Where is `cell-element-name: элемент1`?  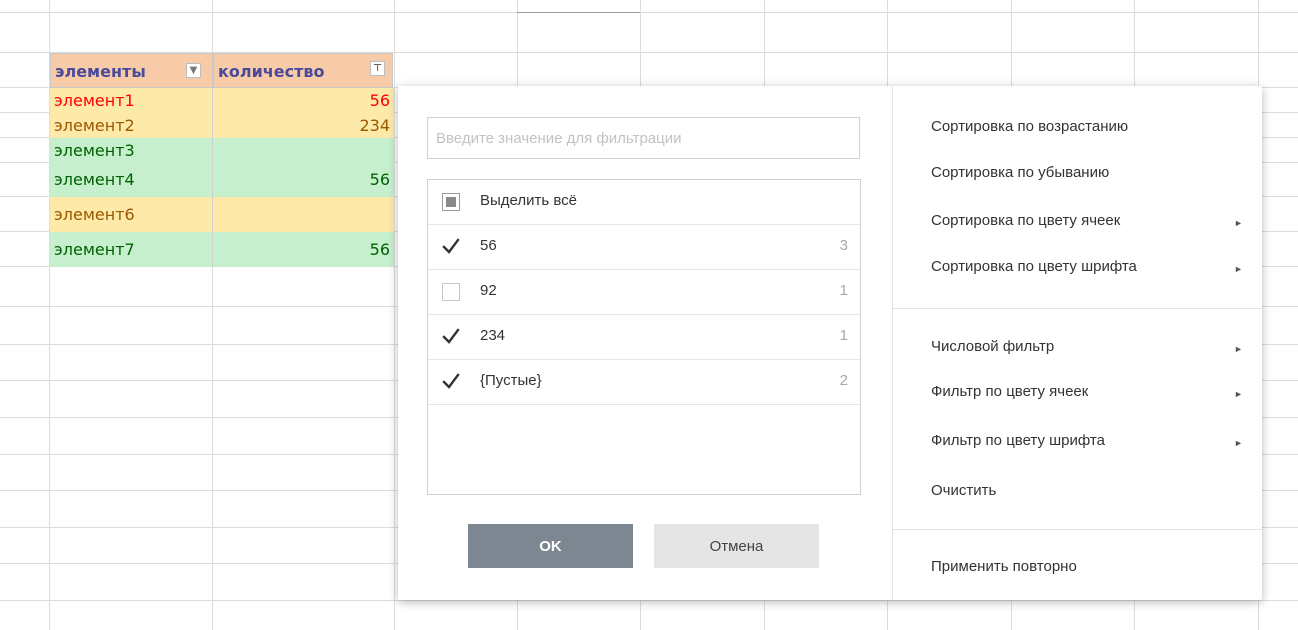 cell-element-name: элемент1 is located at coordinates (131, 100).